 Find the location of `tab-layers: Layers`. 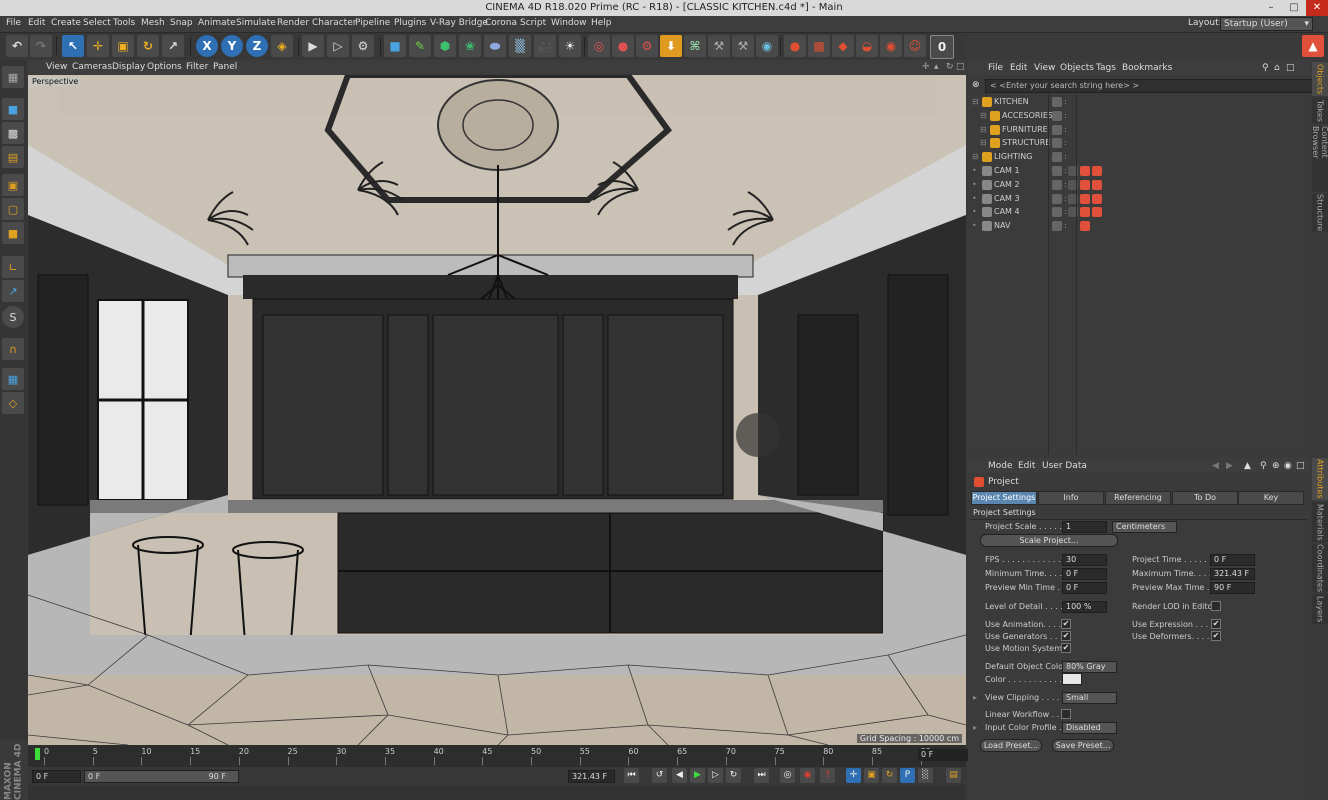

tab-layers: Layers is located at coordinates (1320, 609).